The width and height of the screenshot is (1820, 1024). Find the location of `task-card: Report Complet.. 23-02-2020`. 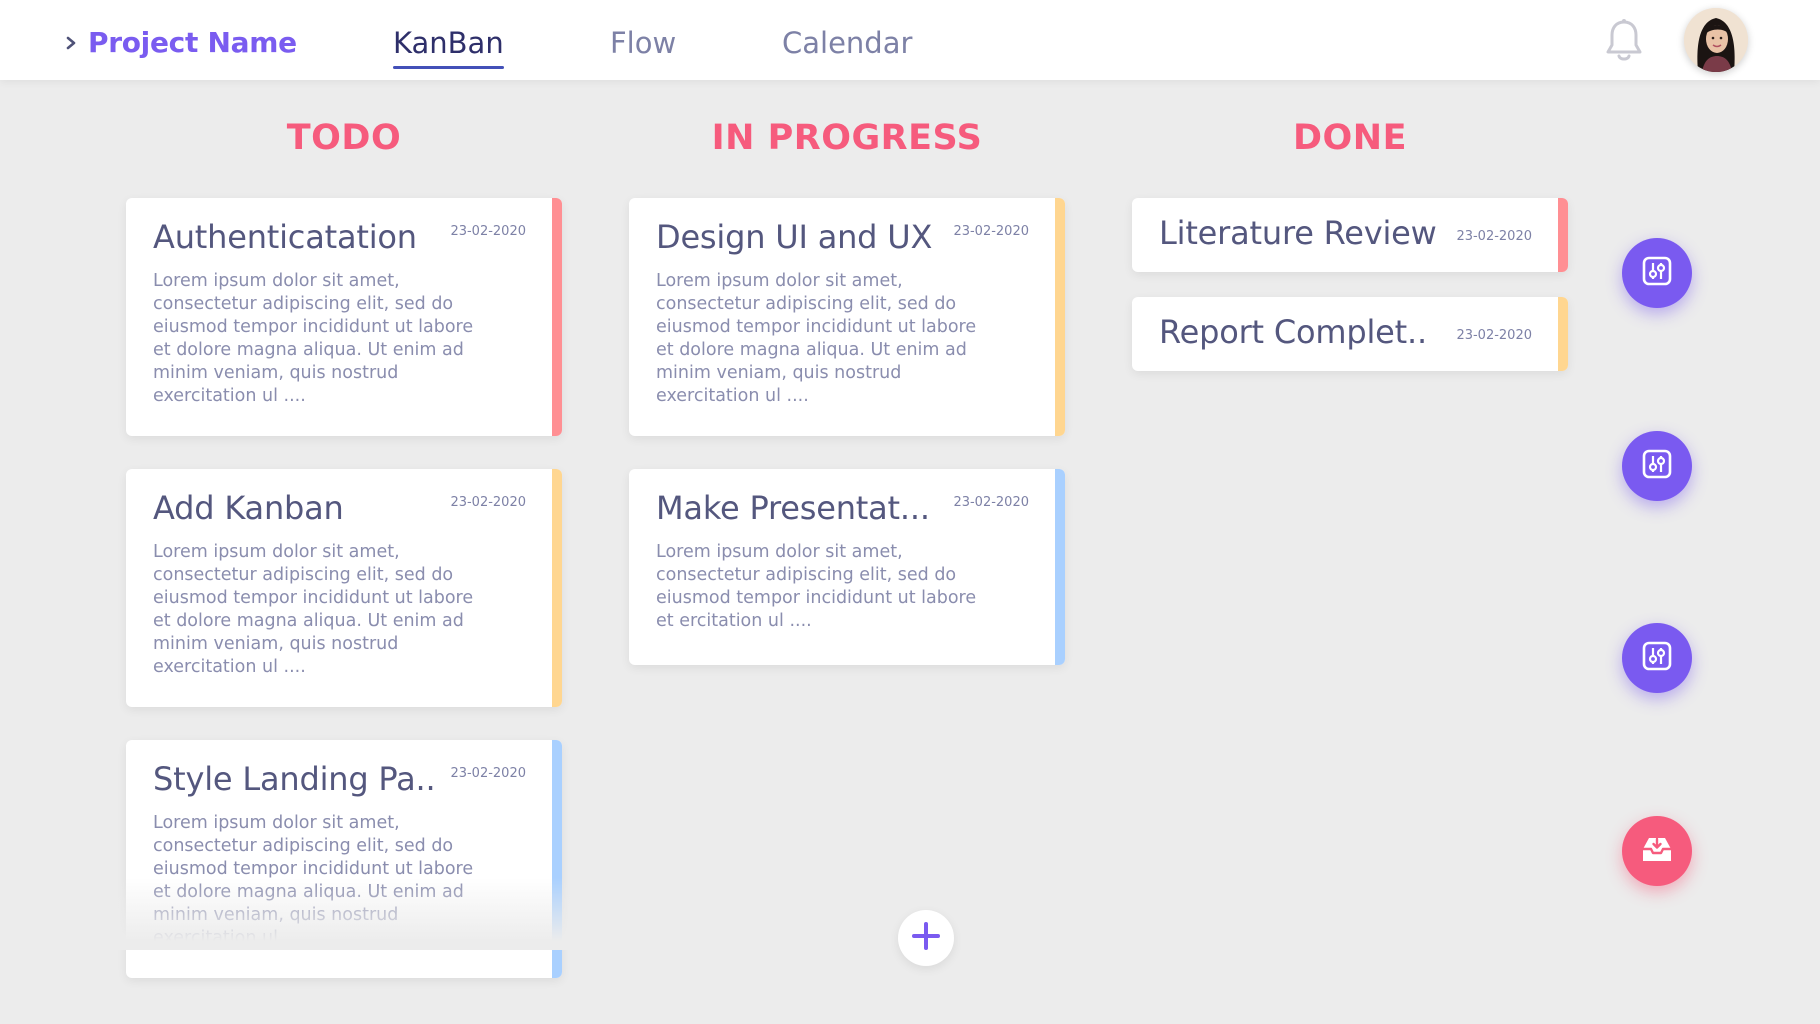

task-card: Report Complet.. 23-02-2020 is located at coordinates (1350, 334).